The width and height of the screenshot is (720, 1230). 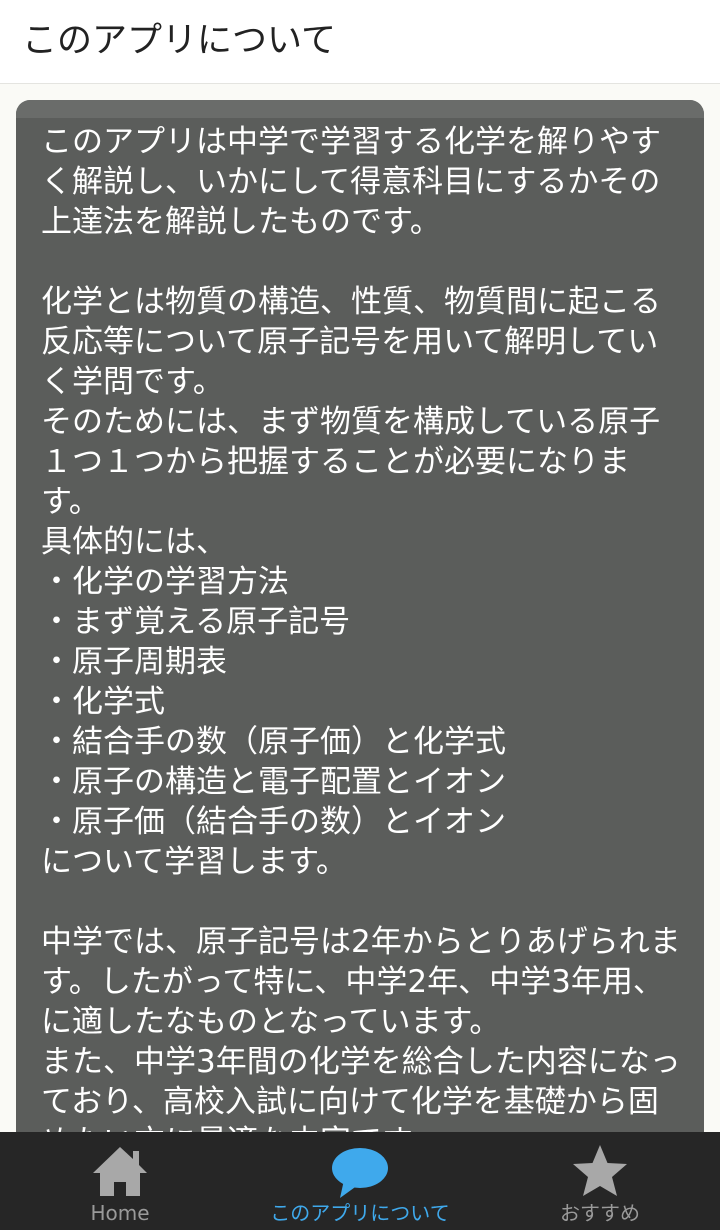 What do you see at coordinates (360, 42) in the screenshot?
I see `app-bar: このアプリについて` at bounding box center [360, 42].